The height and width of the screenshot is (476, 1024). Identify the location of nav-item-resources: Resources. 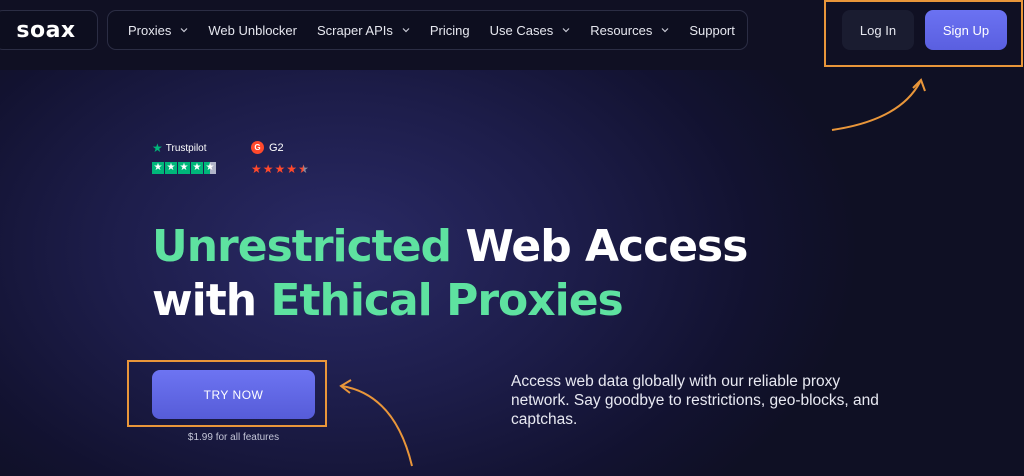
(629, 30).